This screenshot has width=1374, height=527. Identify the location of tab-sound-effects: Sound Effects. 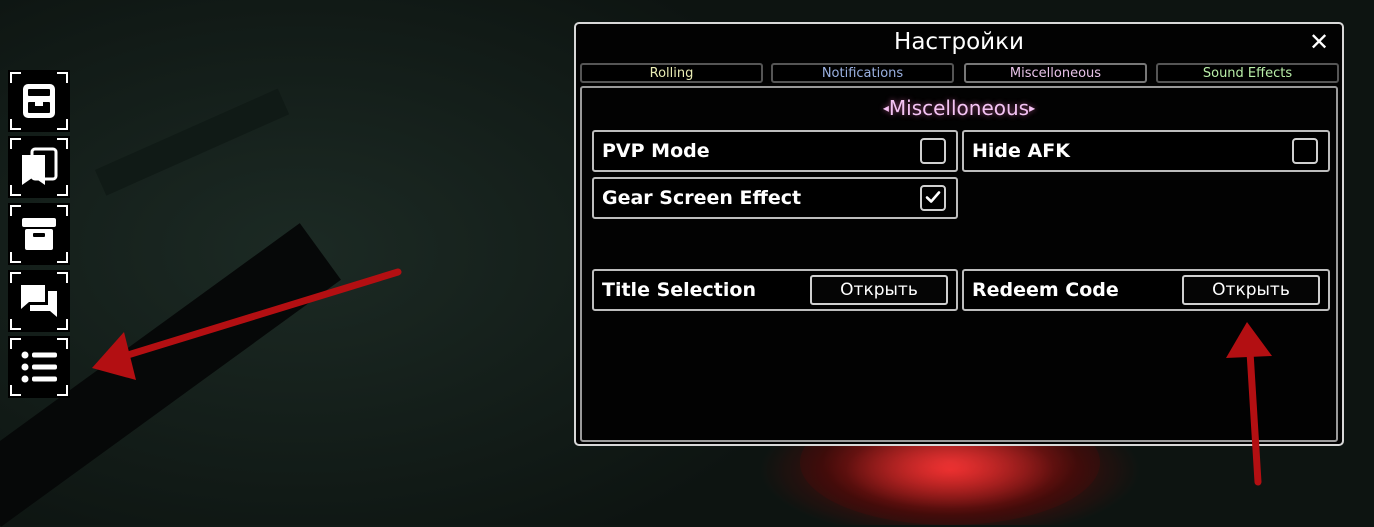
(1247, 73).